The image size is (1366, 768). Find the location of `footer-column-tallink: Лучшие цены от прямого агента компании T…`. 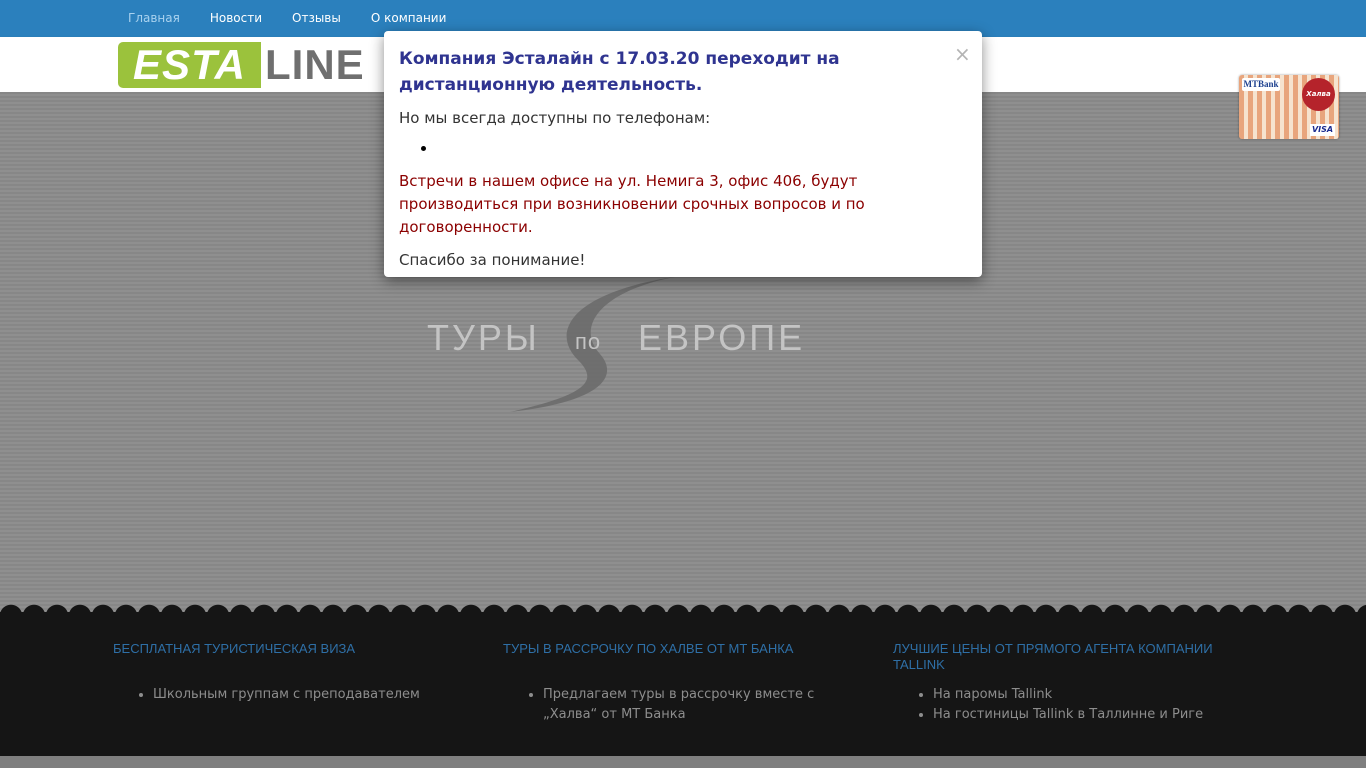

footer-column-tallink: Лучшие цены от прямого агента компании T… is located at coordinates (1063, 683).